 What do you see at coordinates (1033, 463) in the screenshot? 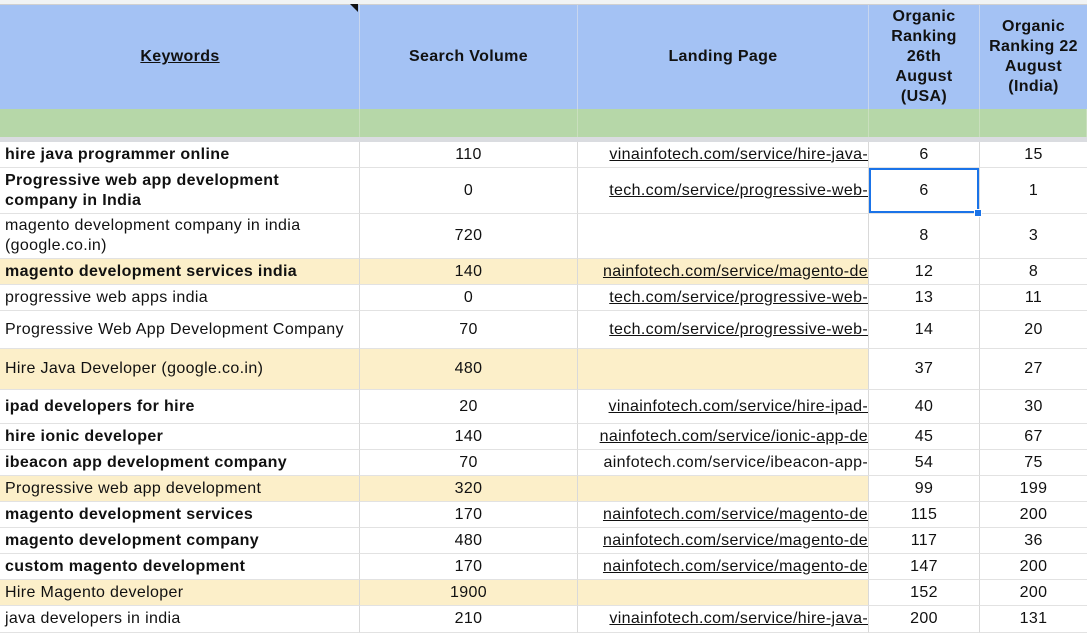
I see `rank-india-cell: 75` at bounding box center [1033, 463].